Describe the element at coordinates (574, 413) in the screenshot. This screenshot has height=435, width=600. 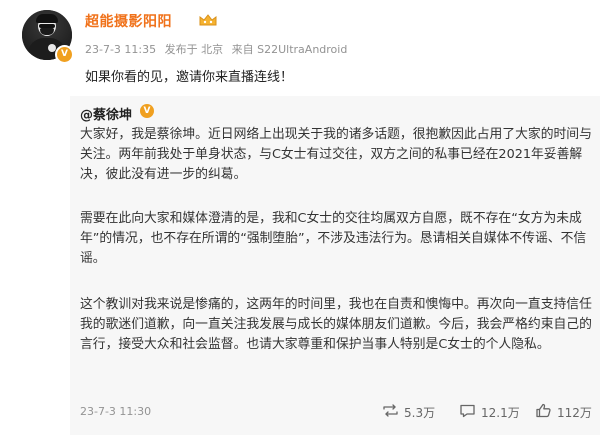
I see `like-count: 112万` at that location.